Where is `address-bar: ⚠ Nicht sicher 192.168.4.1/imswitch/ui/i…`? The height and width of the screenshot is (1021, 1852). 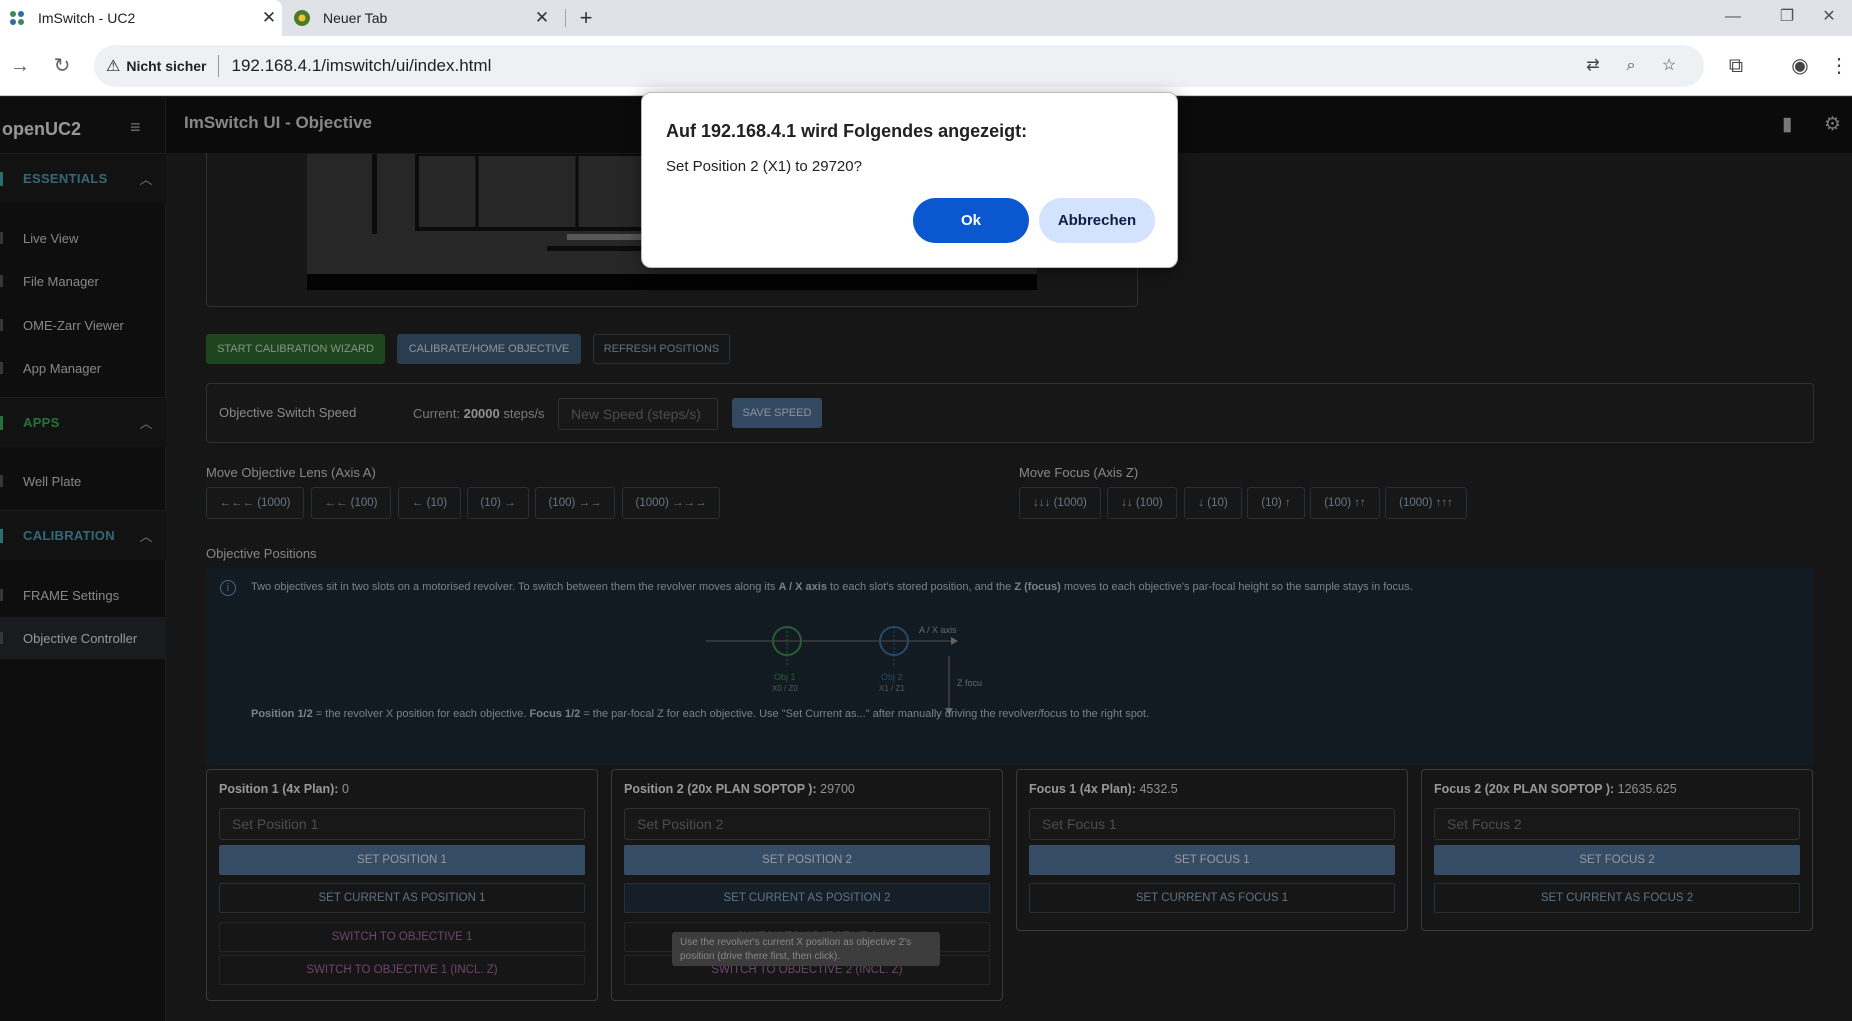
address-bar: ⚠ Nicht sicher 192.168.4.1/imswitch/ui/i… is located at coordinates (899, 66).